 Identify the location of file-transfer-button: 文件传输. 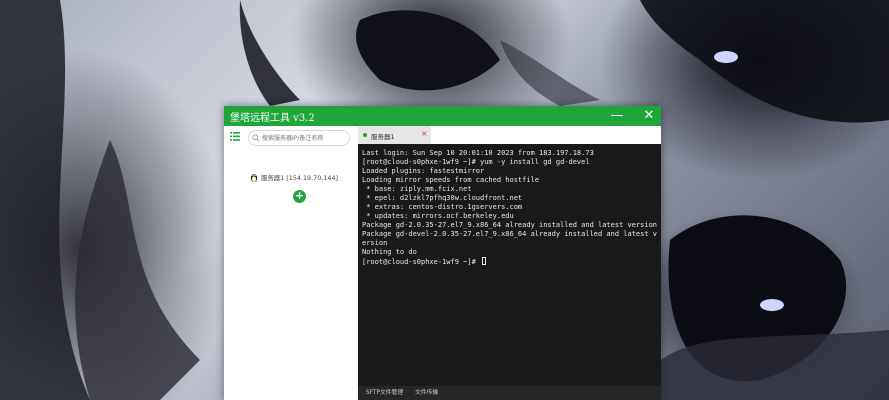
(426, 393).